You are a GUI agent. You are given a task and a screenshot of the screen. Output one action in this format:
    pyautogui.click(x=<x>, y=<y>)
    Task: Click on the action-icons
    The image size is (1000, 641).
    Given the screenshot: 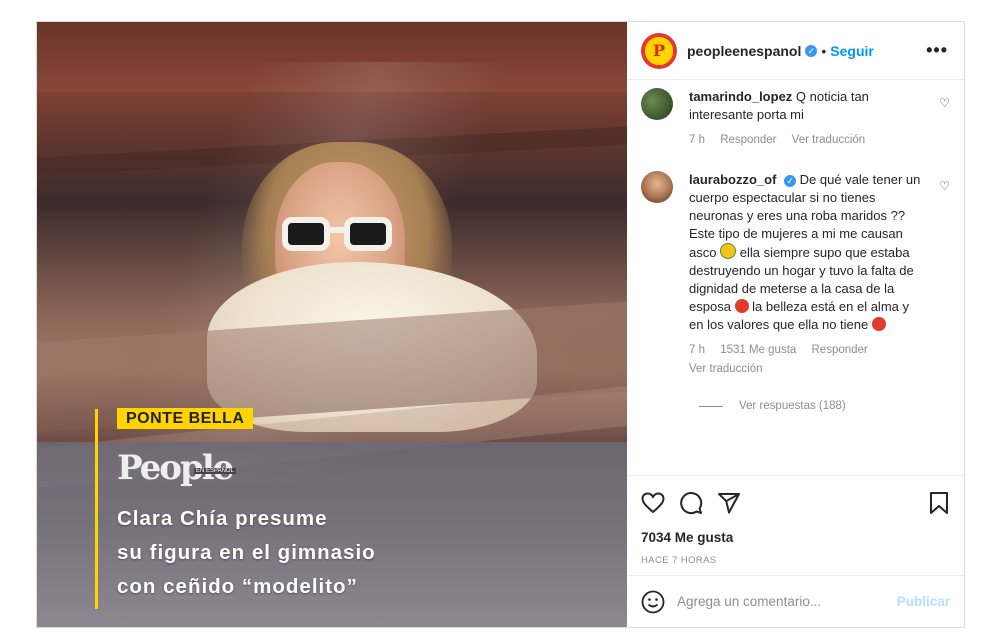 What is the action you would take?
    pyautogui.click(x=795, y=503)
    